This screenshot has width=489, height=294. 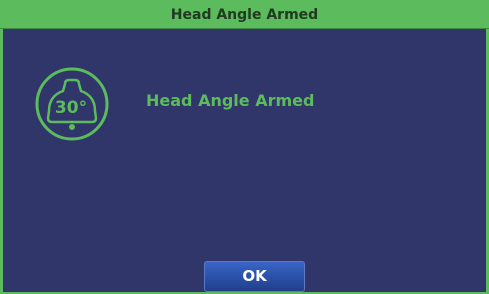 I want to click on head-angle-bell-icon: 30°, so click(x=72, y=104).